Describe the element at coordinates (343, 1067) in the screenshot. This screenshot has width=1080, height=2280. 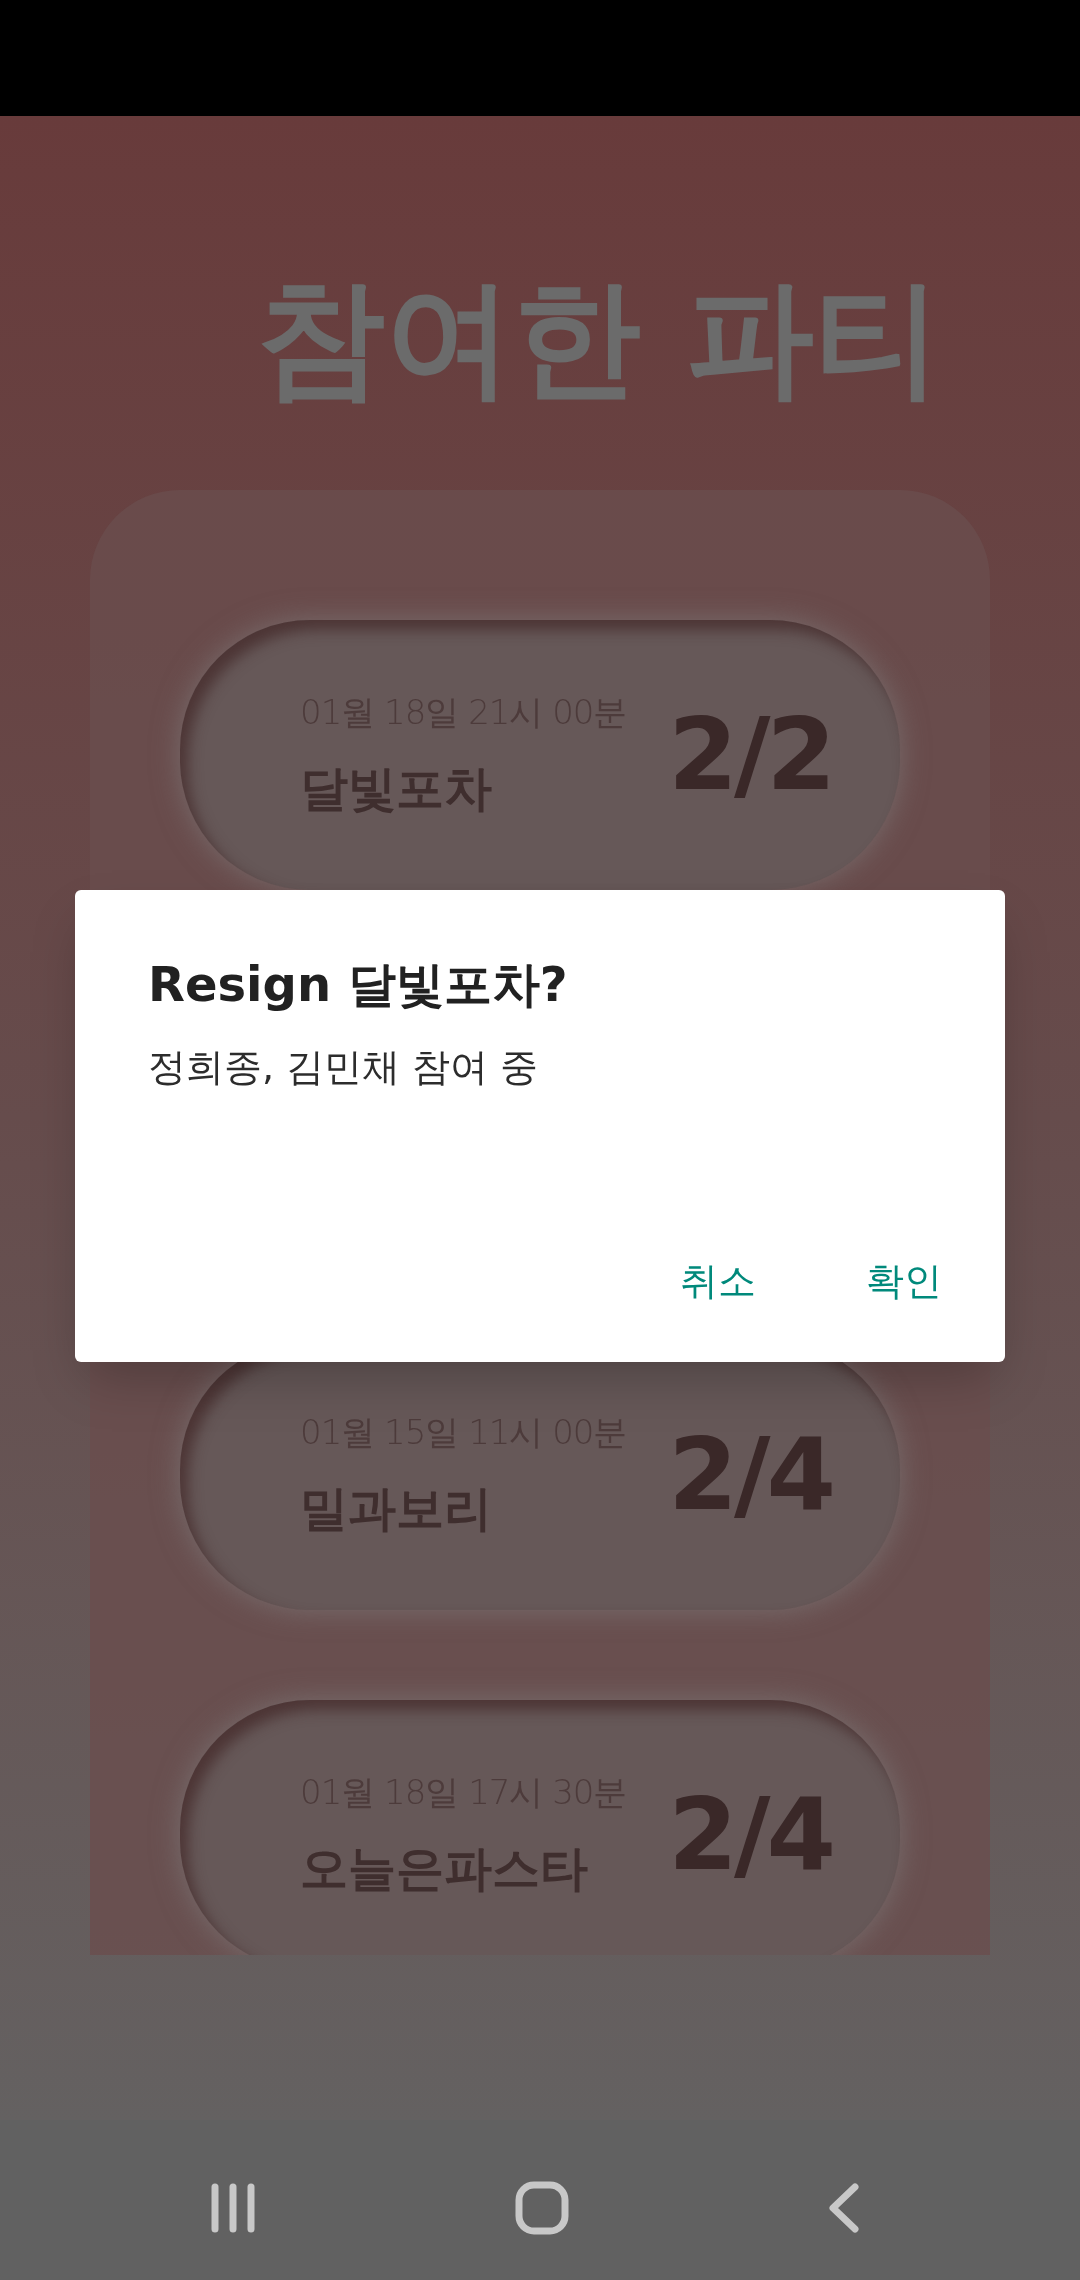
I see `dialog-message: 정희종, 김민채 참여 중` at that location.